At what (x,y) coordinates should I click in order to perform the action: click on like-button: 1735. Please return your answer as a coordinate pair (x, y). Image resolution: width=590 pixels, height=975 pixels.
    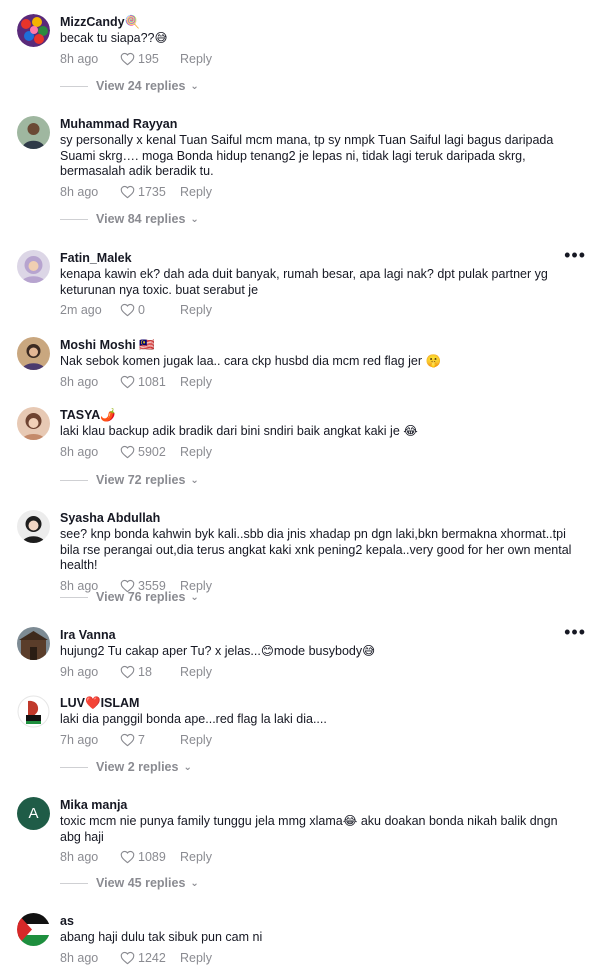
    Looking at the image, I should click on (150, 192).